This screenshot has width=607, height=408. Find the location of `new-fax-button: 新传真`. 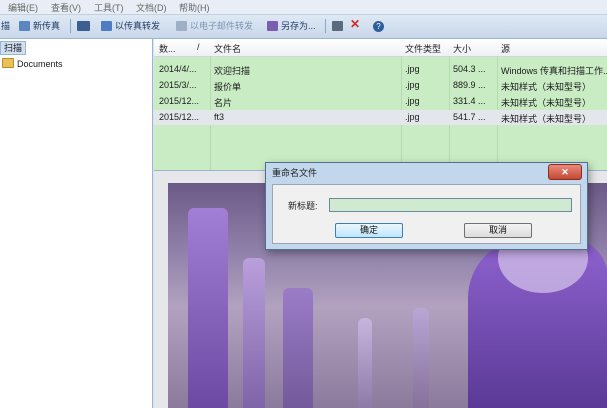

new-fax-button: 新传真 is located at coordinates (39, 26).